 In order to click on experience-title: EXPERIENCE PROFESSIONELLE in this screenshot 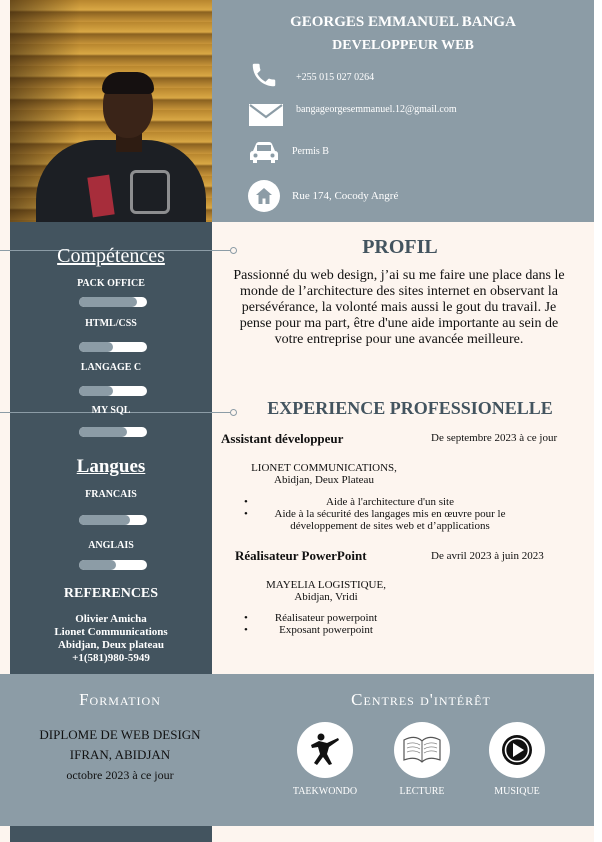, I will do `click(410, 408)`.